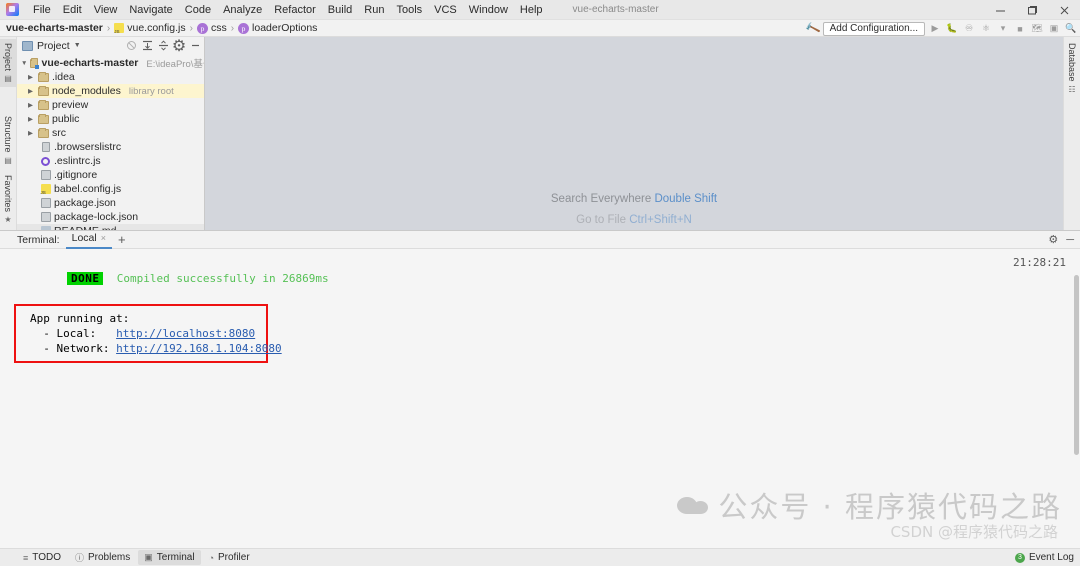  Describe the element at coordinates (488, 10) in the screenshot. I see `menu-item-window: Window` at that location.